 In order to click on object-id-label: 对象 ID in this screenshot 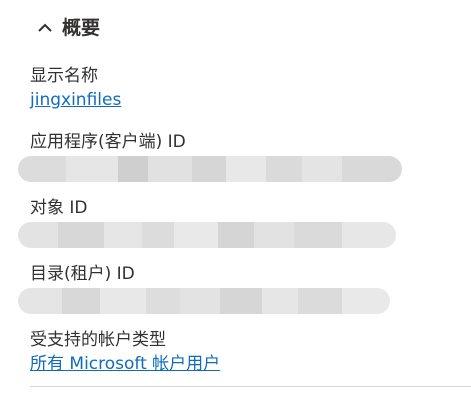, I will do `click(59, 208)`.